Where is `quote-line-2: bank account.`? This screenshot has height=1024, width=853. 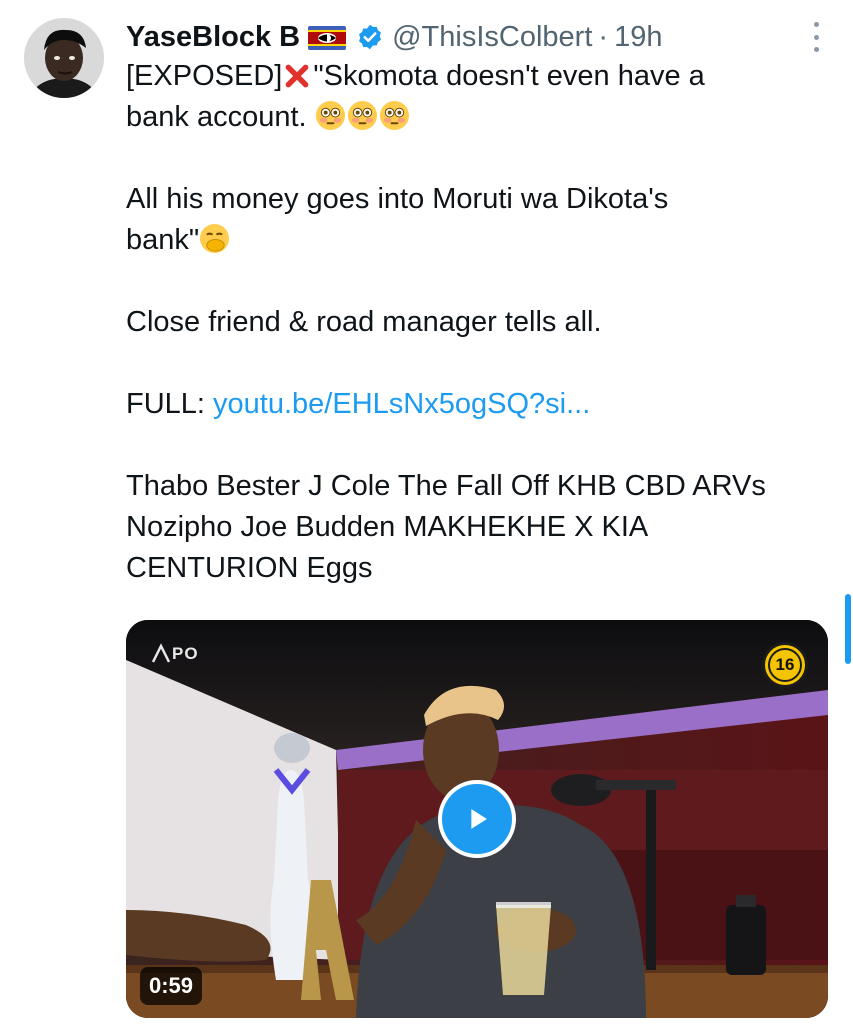 quote-line-2: bank account. is located at coordinates (216, 117).